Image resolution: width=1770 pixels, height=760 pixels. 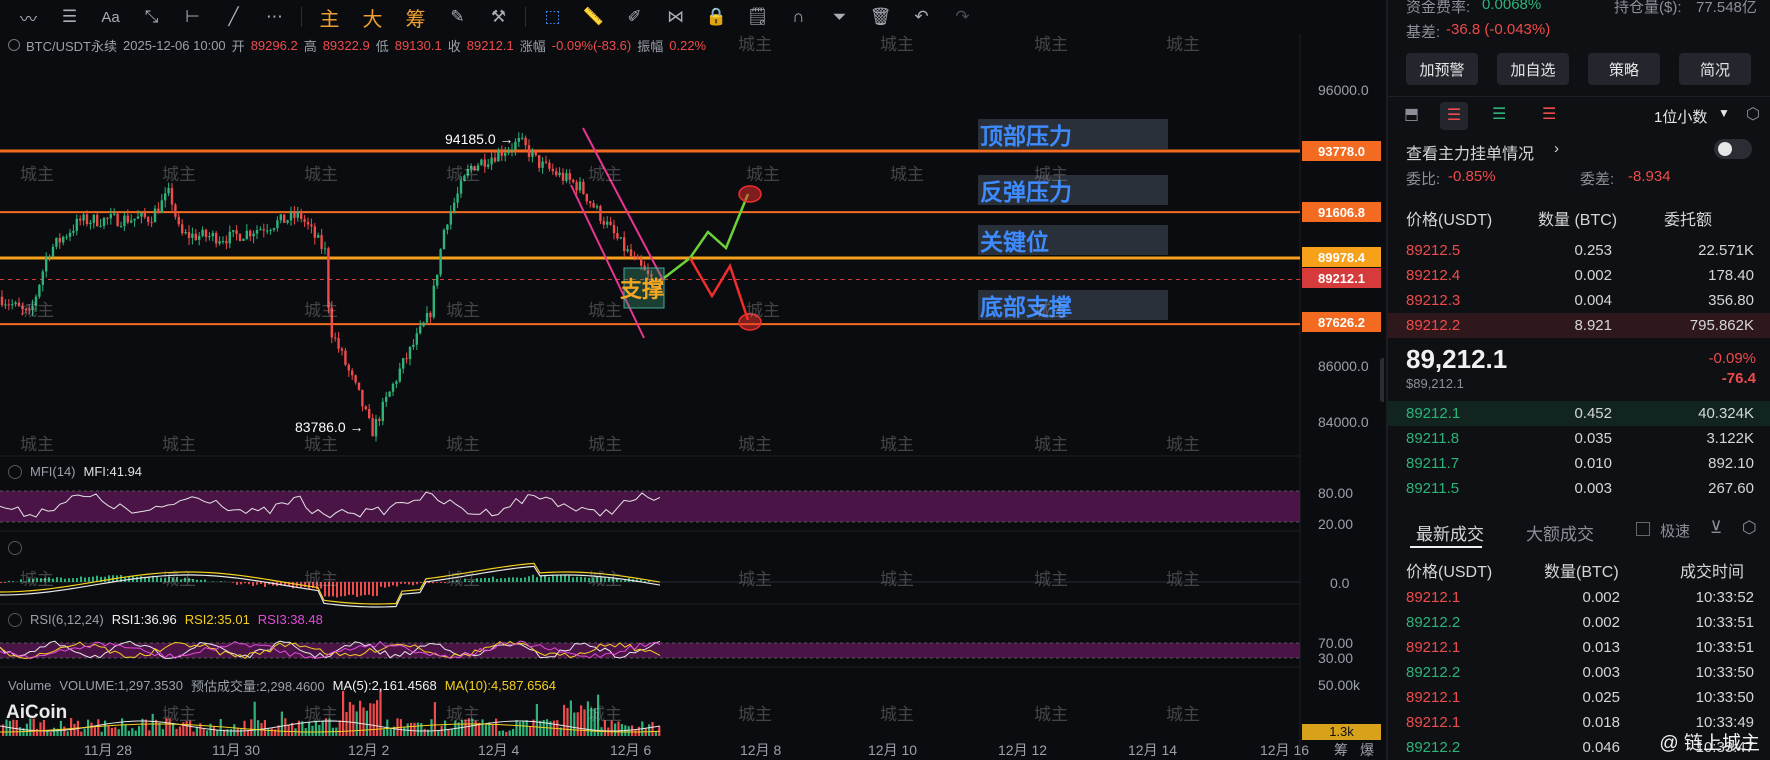 I want to click on text-icon: Aa, so click(x=110, y=17).